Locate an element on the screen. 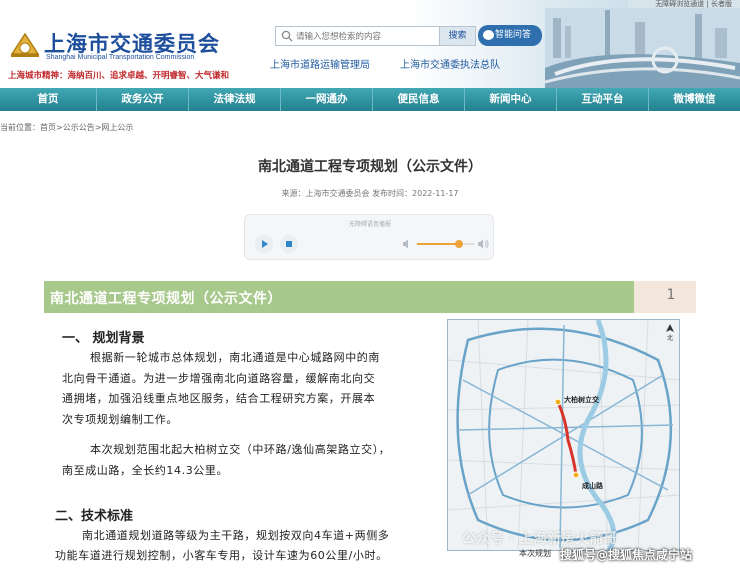 Image resolution: width=740 pixels, height=569 pixels. para-line: 北向骨干通道。为进一步增强南北向道路容量，缓解南北向交 is located at coordinates (219, 378).